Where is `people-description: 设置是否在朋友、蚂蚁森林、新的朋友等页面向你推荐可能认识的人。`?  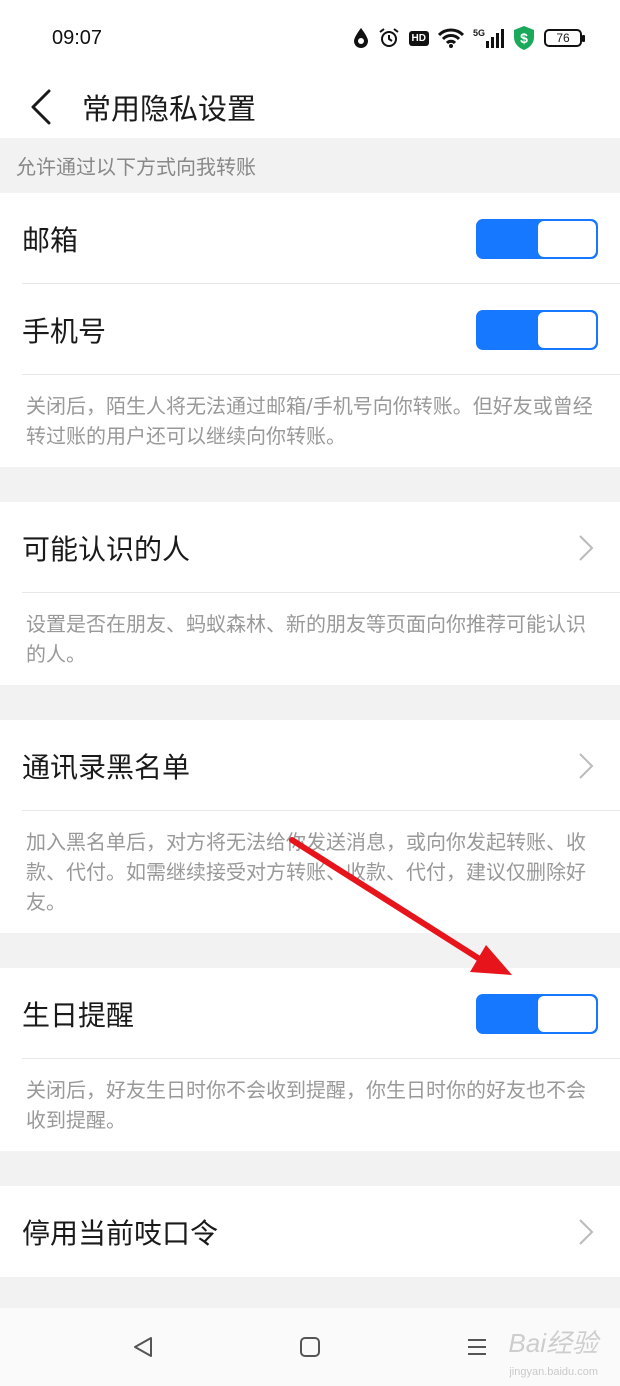
people-description: 设置是否在朋友、蚂蚁森林、新的朋友等页面向你推荐可能认识的人。 is located at coordinates (306, 639).